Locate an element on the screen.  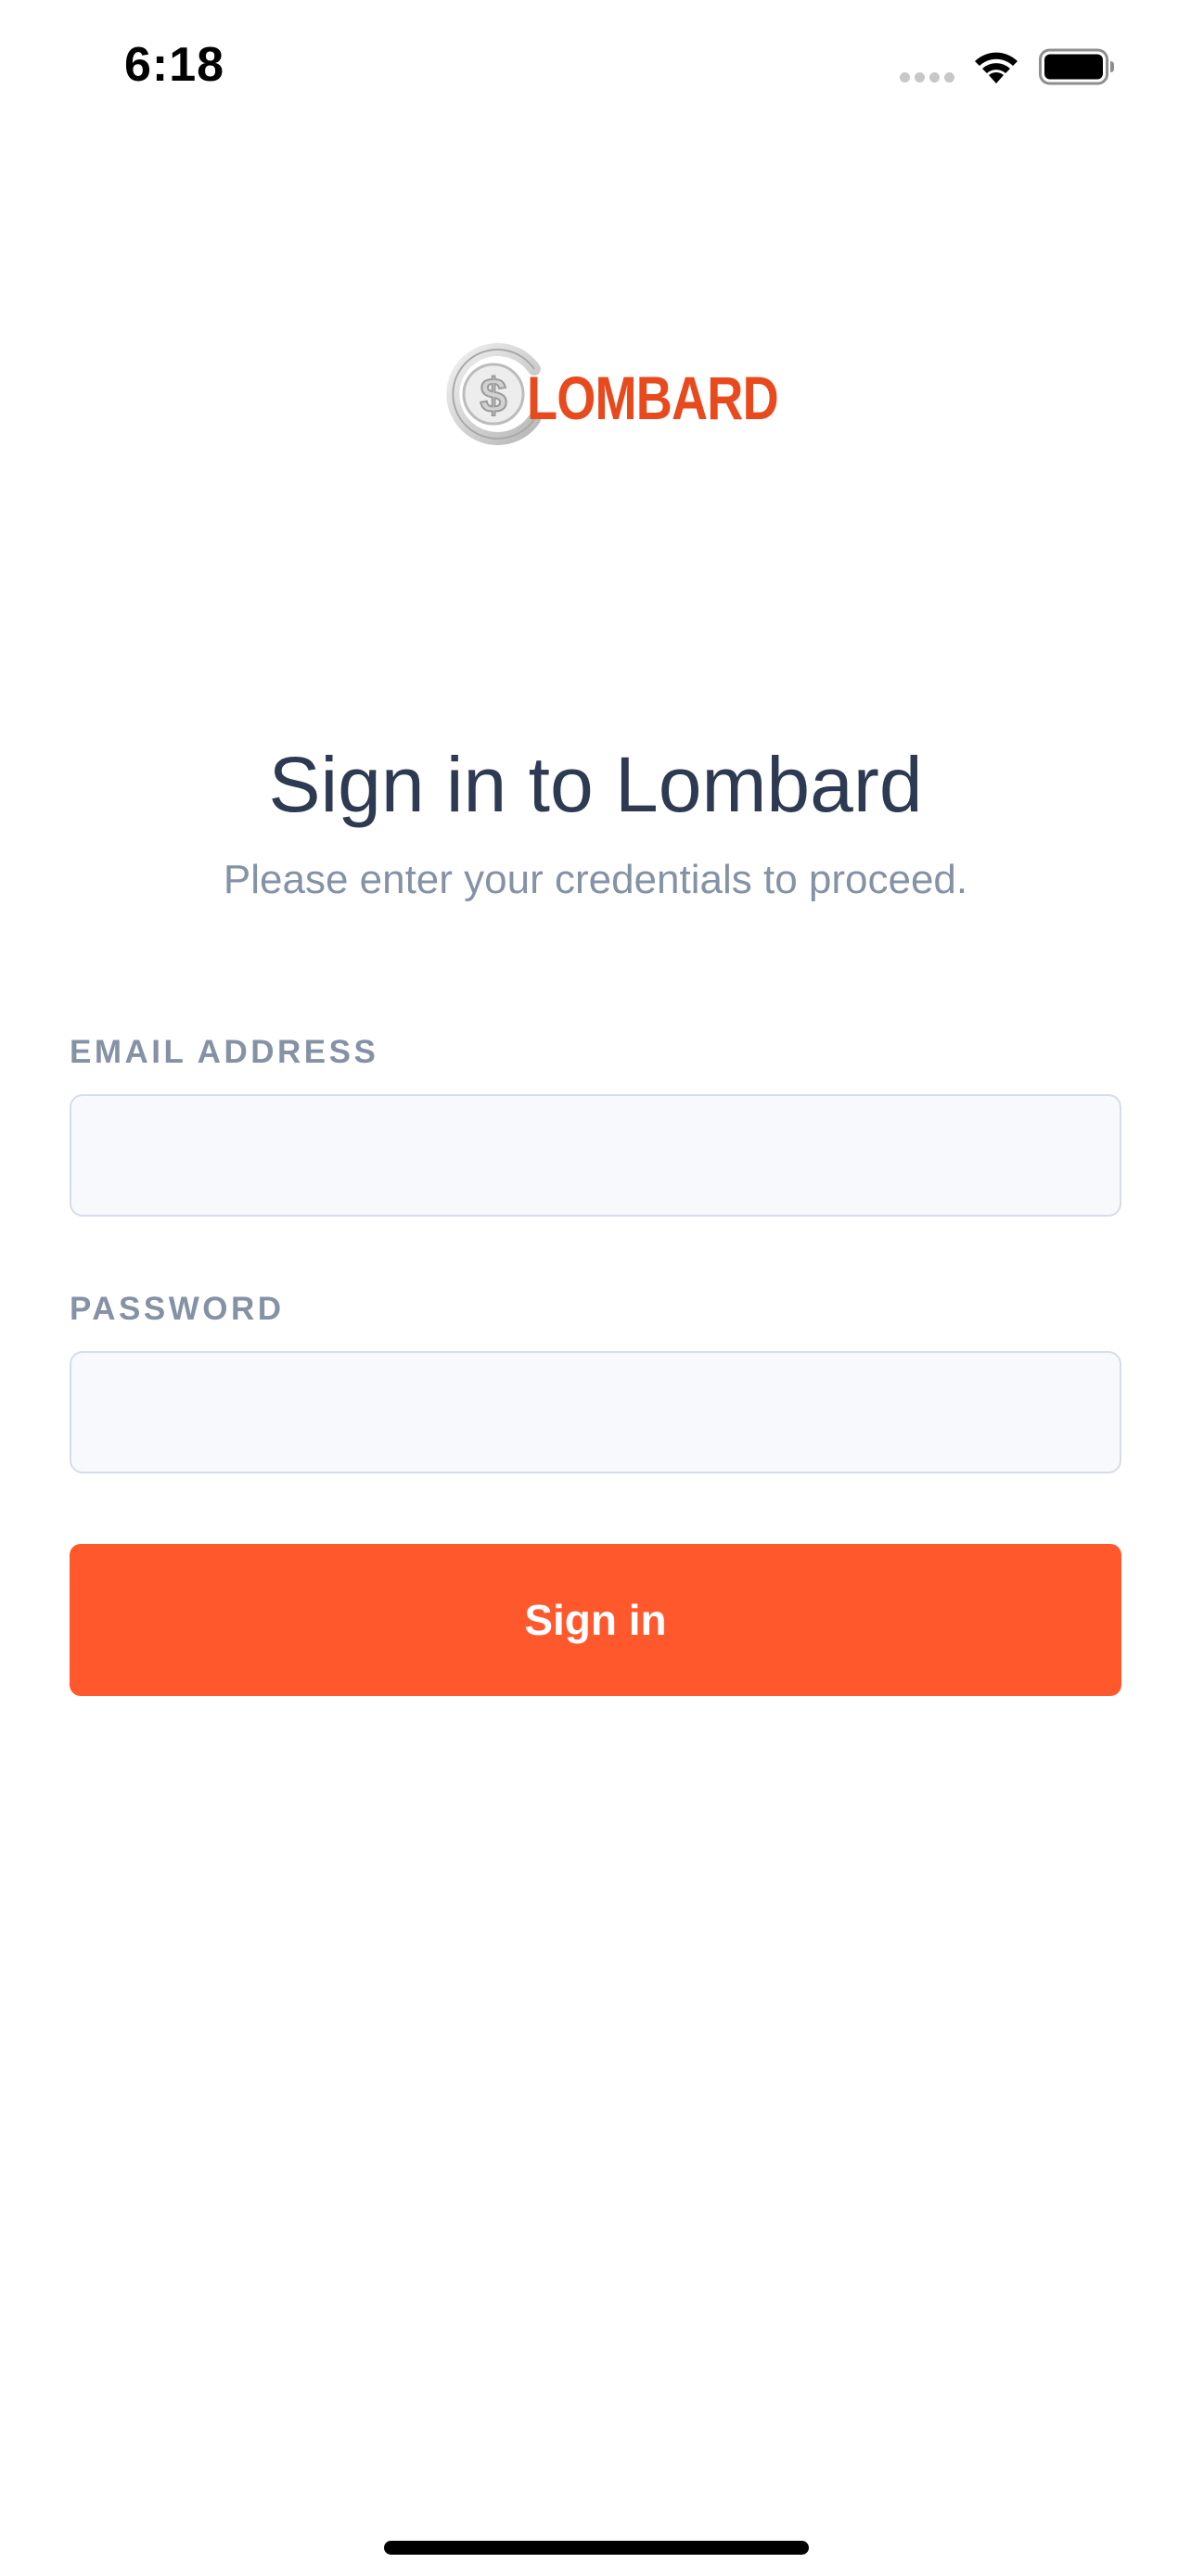
home-indicator is located at coordinates (597, 2548).